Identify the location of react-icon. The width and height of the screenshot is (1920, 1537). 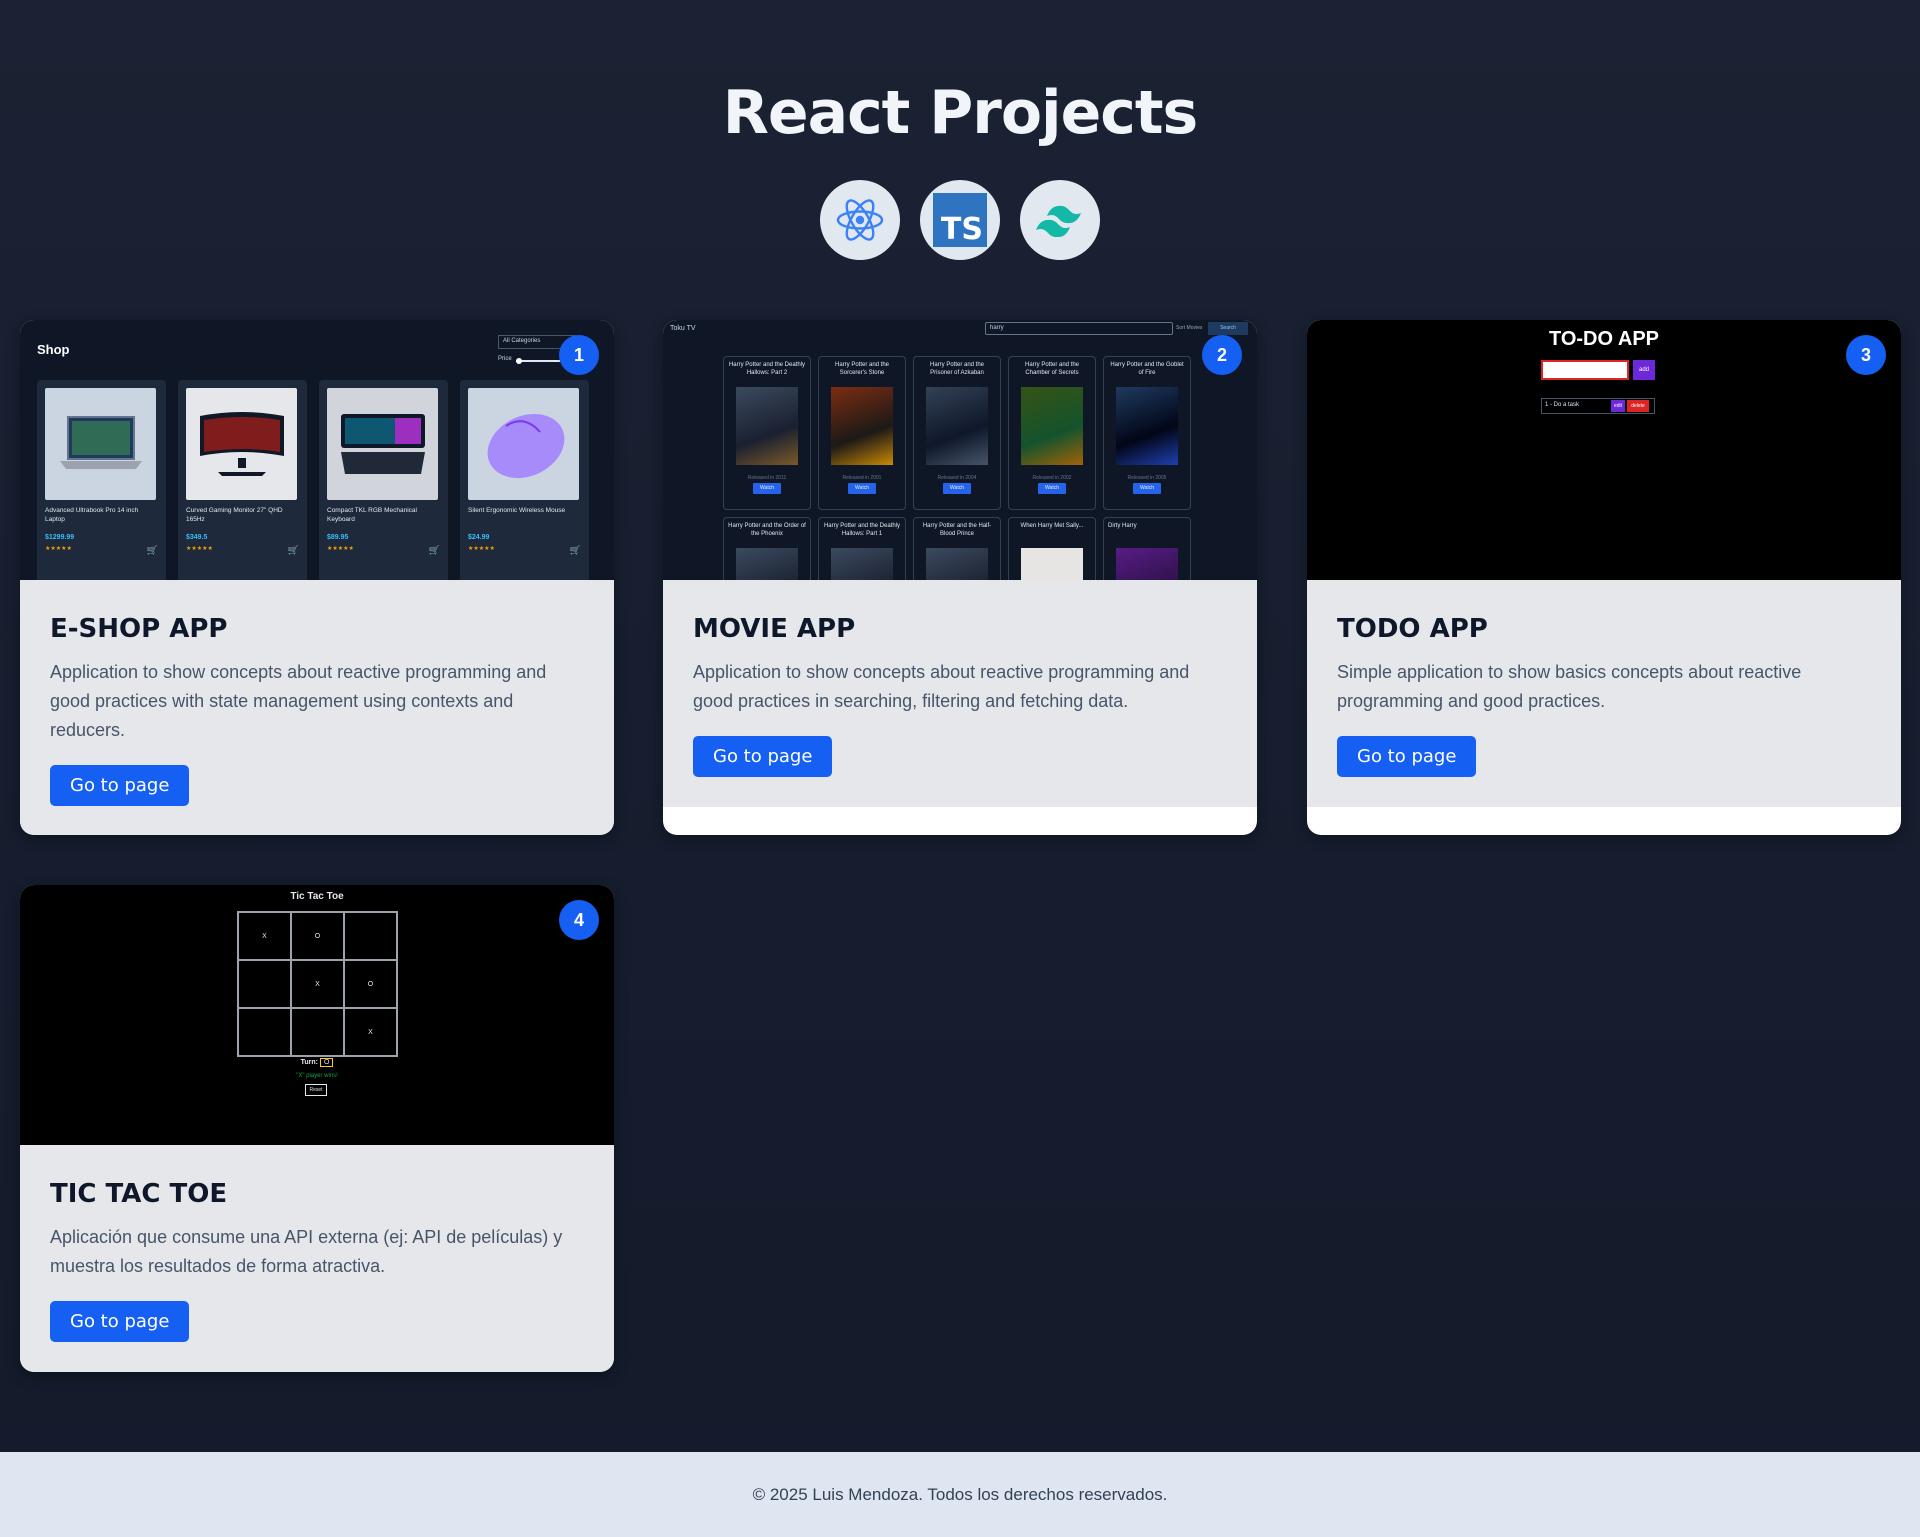
(860, 220).